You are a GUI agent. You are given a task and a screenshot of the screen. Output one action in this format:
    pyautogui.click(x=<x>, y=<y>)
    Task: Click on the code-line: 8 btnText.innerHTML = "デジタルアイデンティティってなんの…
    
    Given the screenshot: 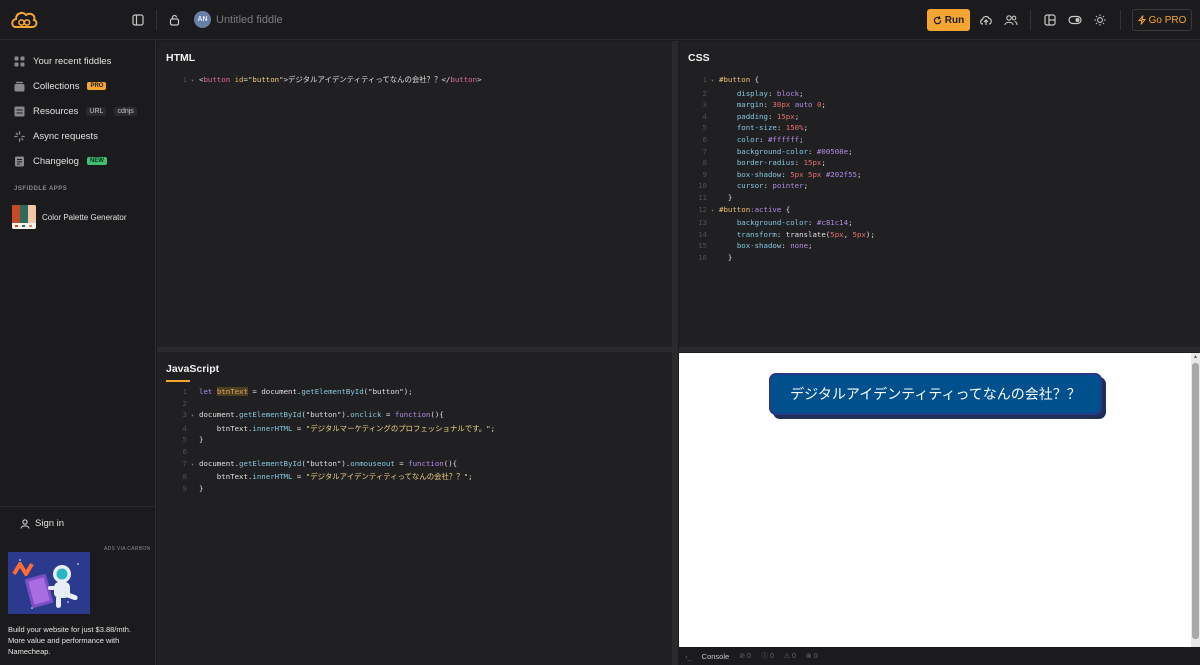 What is the action you would take?
    pyautogui.click(x=334, y=477)
    